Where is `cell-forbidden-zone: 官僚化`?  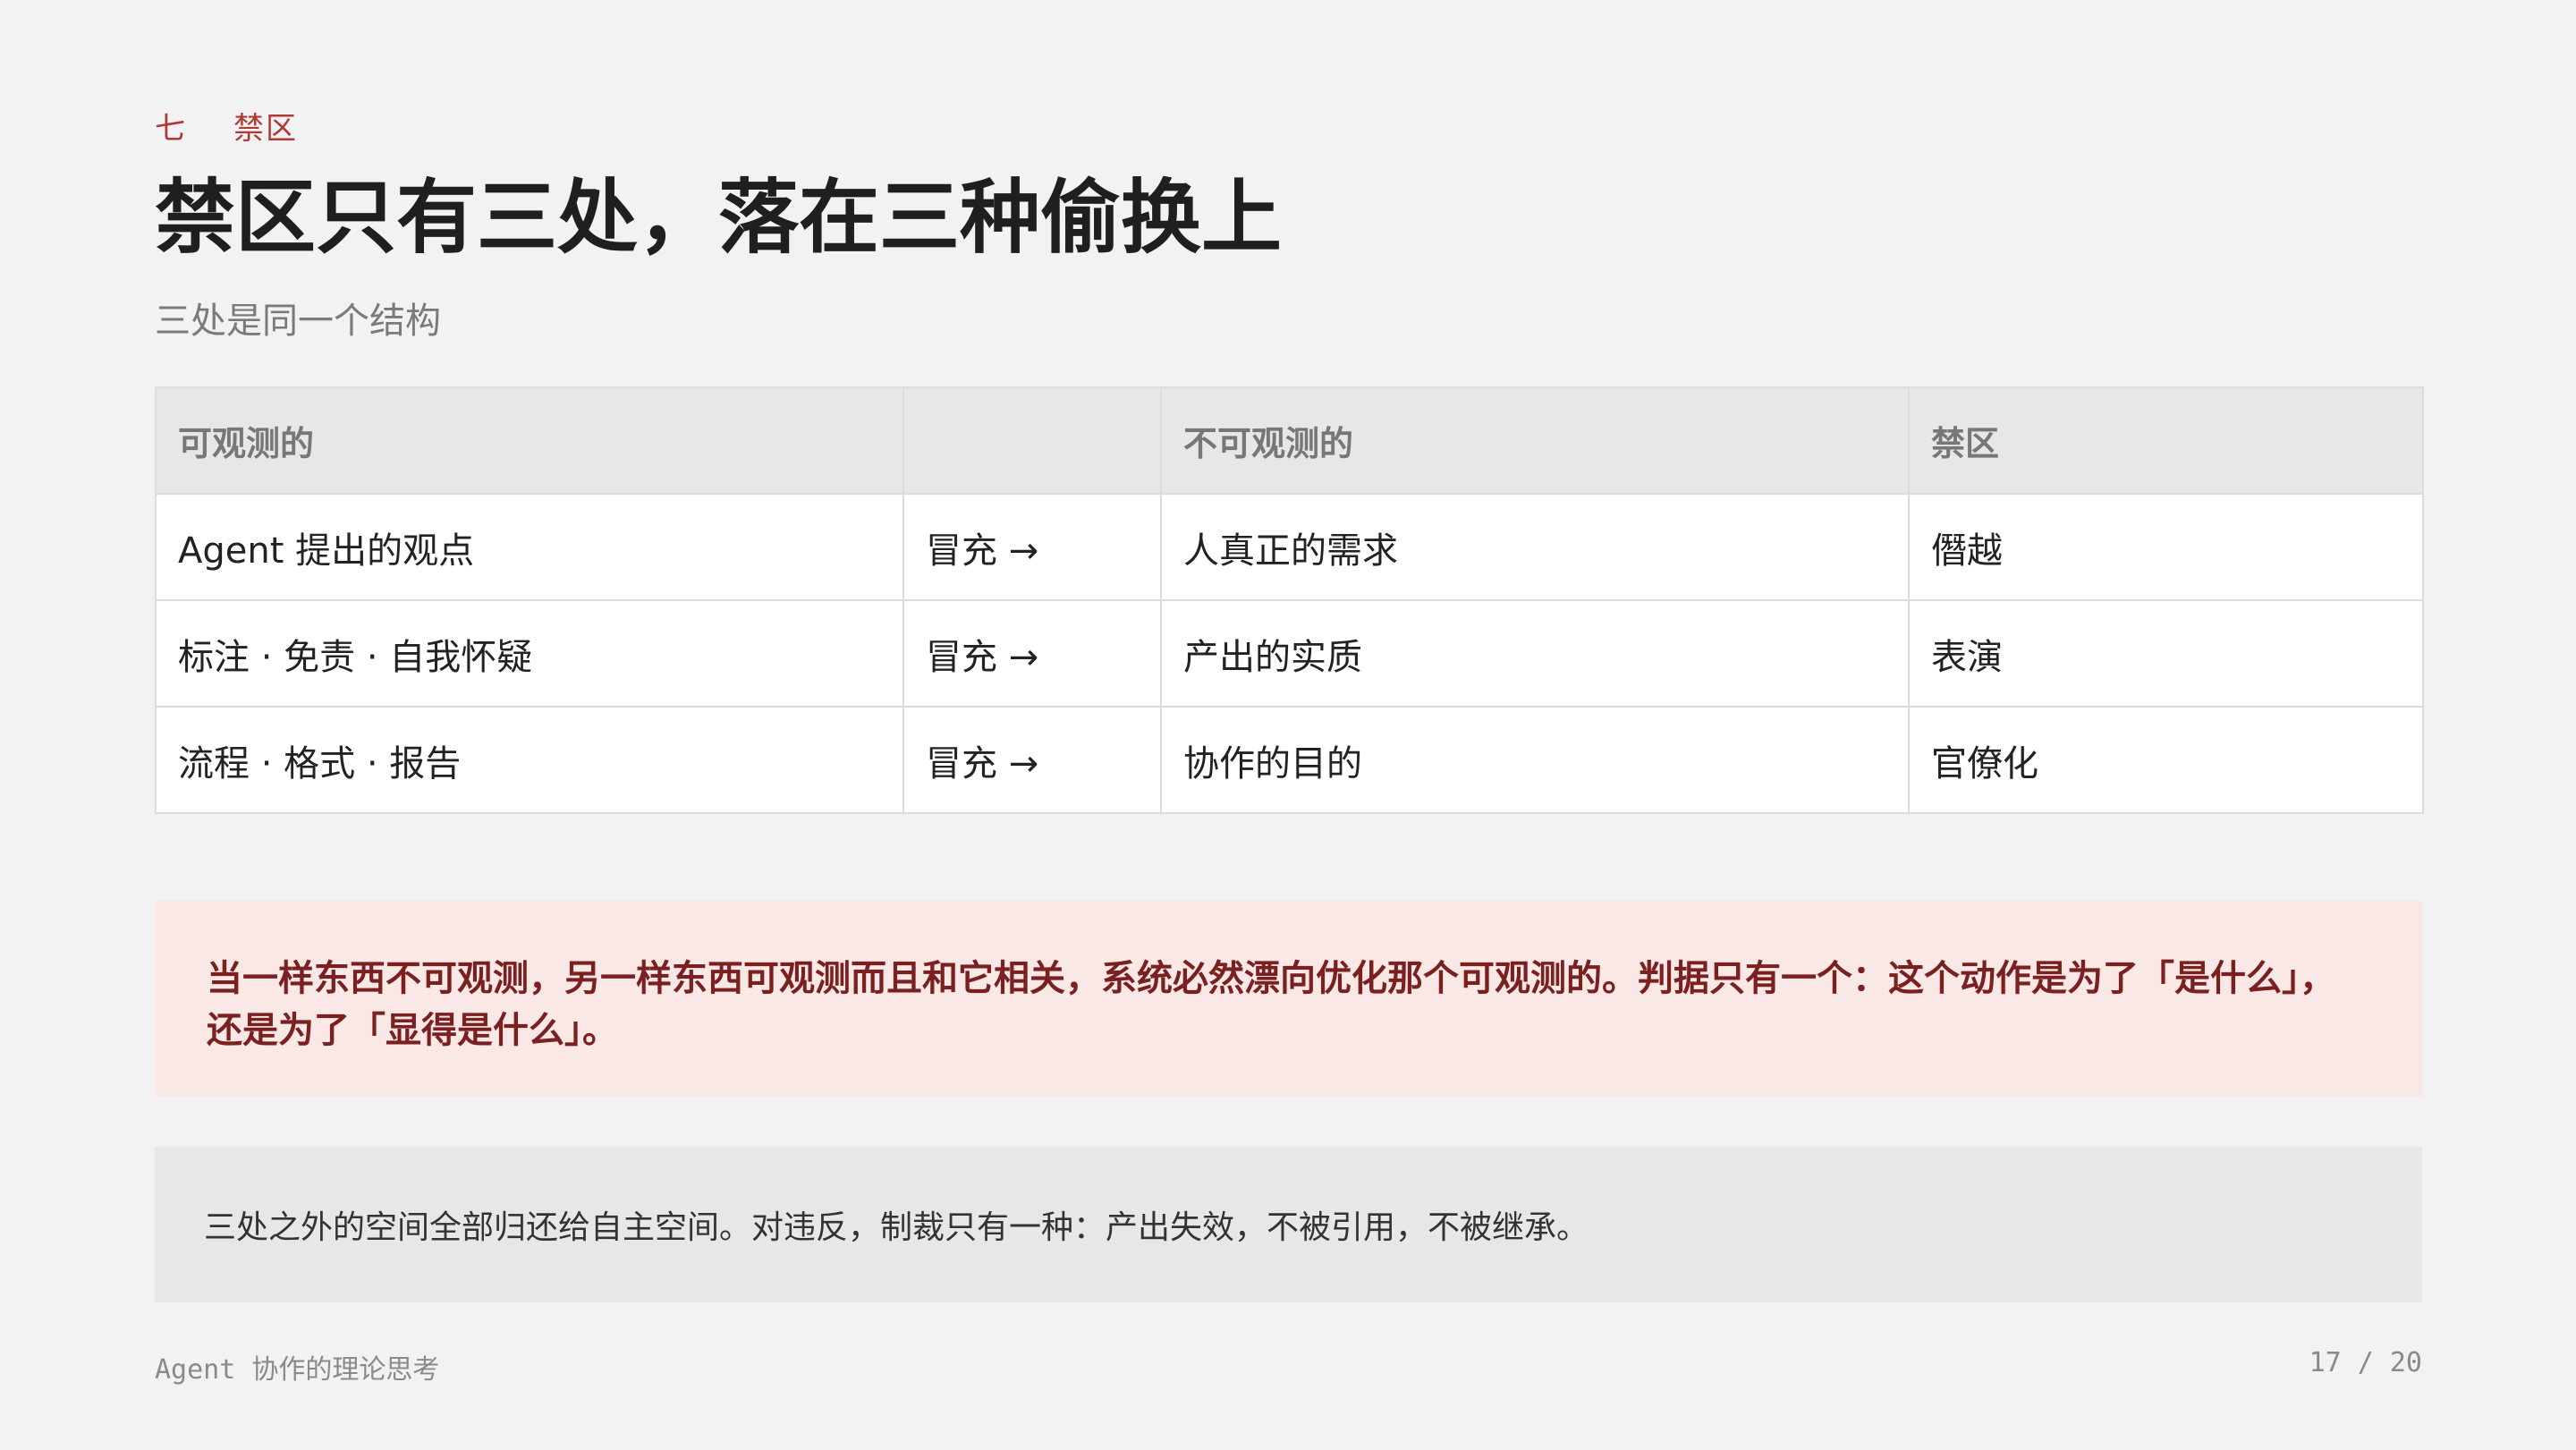
cell-forbidden-zone: 官僚化 is located at coordinates (2166, 760).